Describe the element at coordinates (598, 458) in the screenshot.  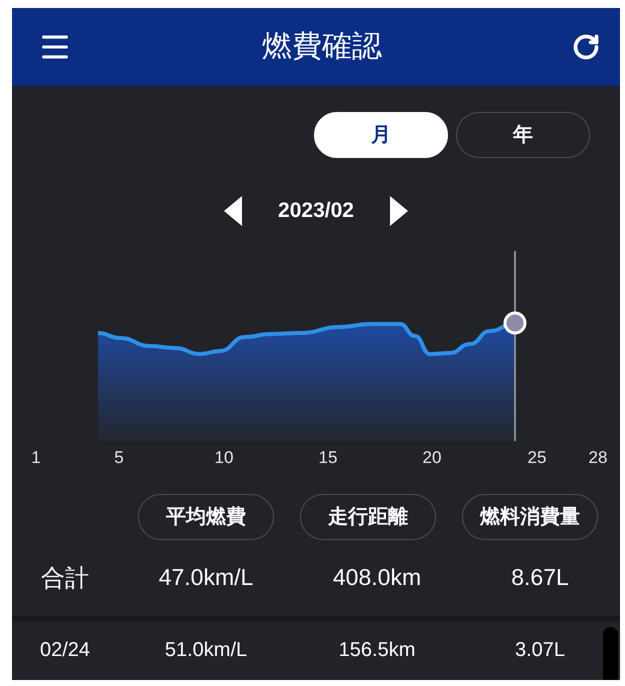
I see `axis-label: 28` at that location.